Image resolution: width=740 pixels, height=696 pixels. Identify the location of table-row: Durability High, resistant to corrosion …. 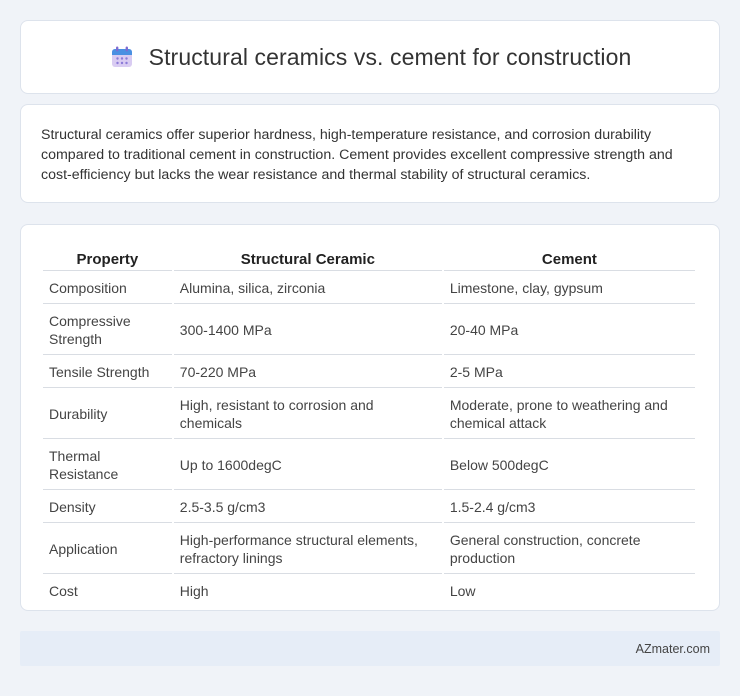
(369, 414).